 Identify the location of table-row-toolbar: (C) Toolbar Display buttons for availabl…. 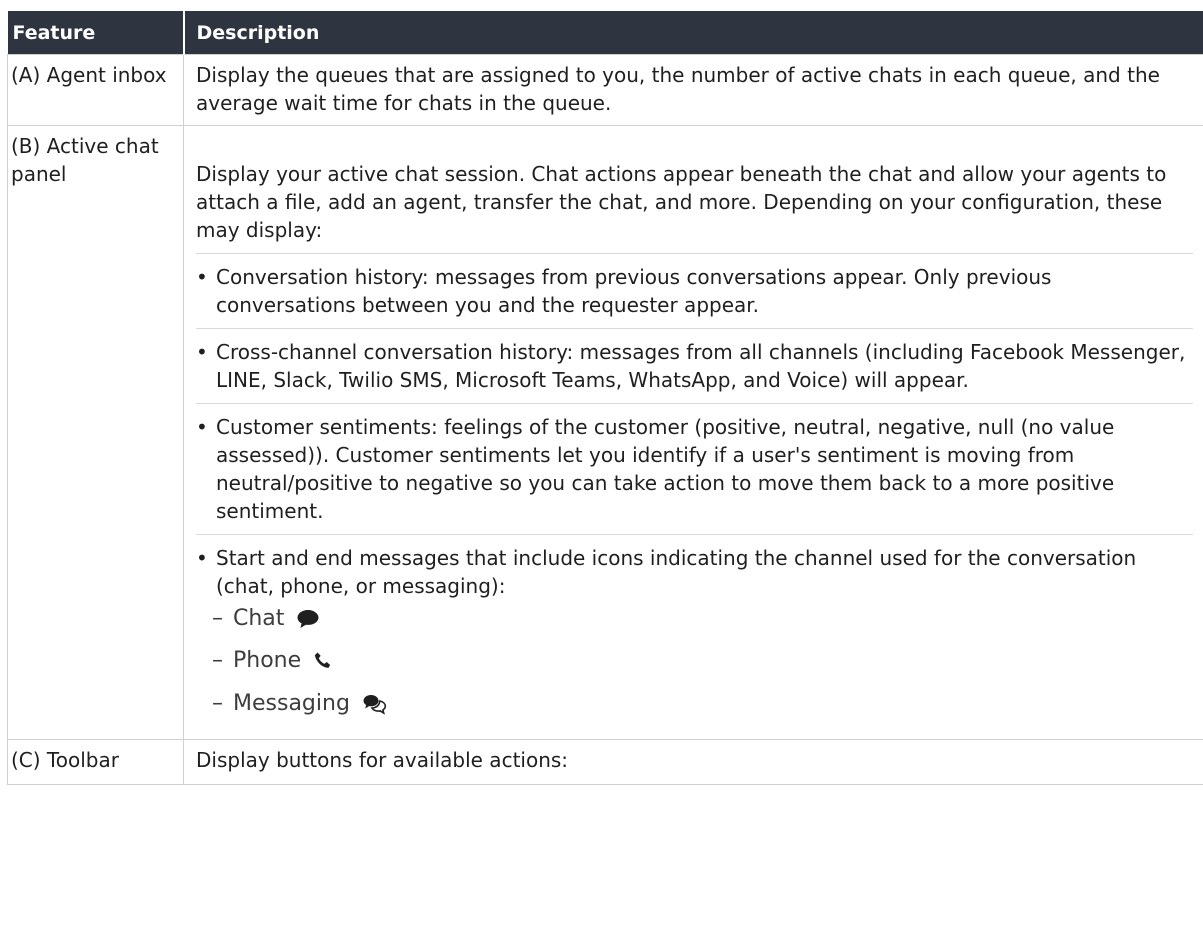
(605, 762).